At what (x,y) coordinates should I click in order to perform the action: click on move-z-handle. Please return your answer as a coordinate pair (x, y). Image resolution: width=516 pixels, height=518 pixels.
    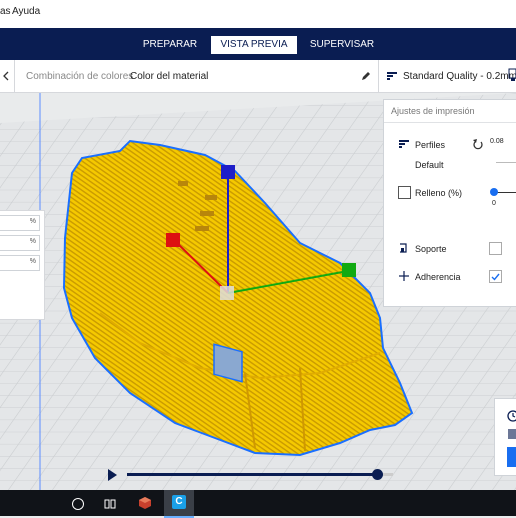
    Looking at the image, I should click on (228, 172).